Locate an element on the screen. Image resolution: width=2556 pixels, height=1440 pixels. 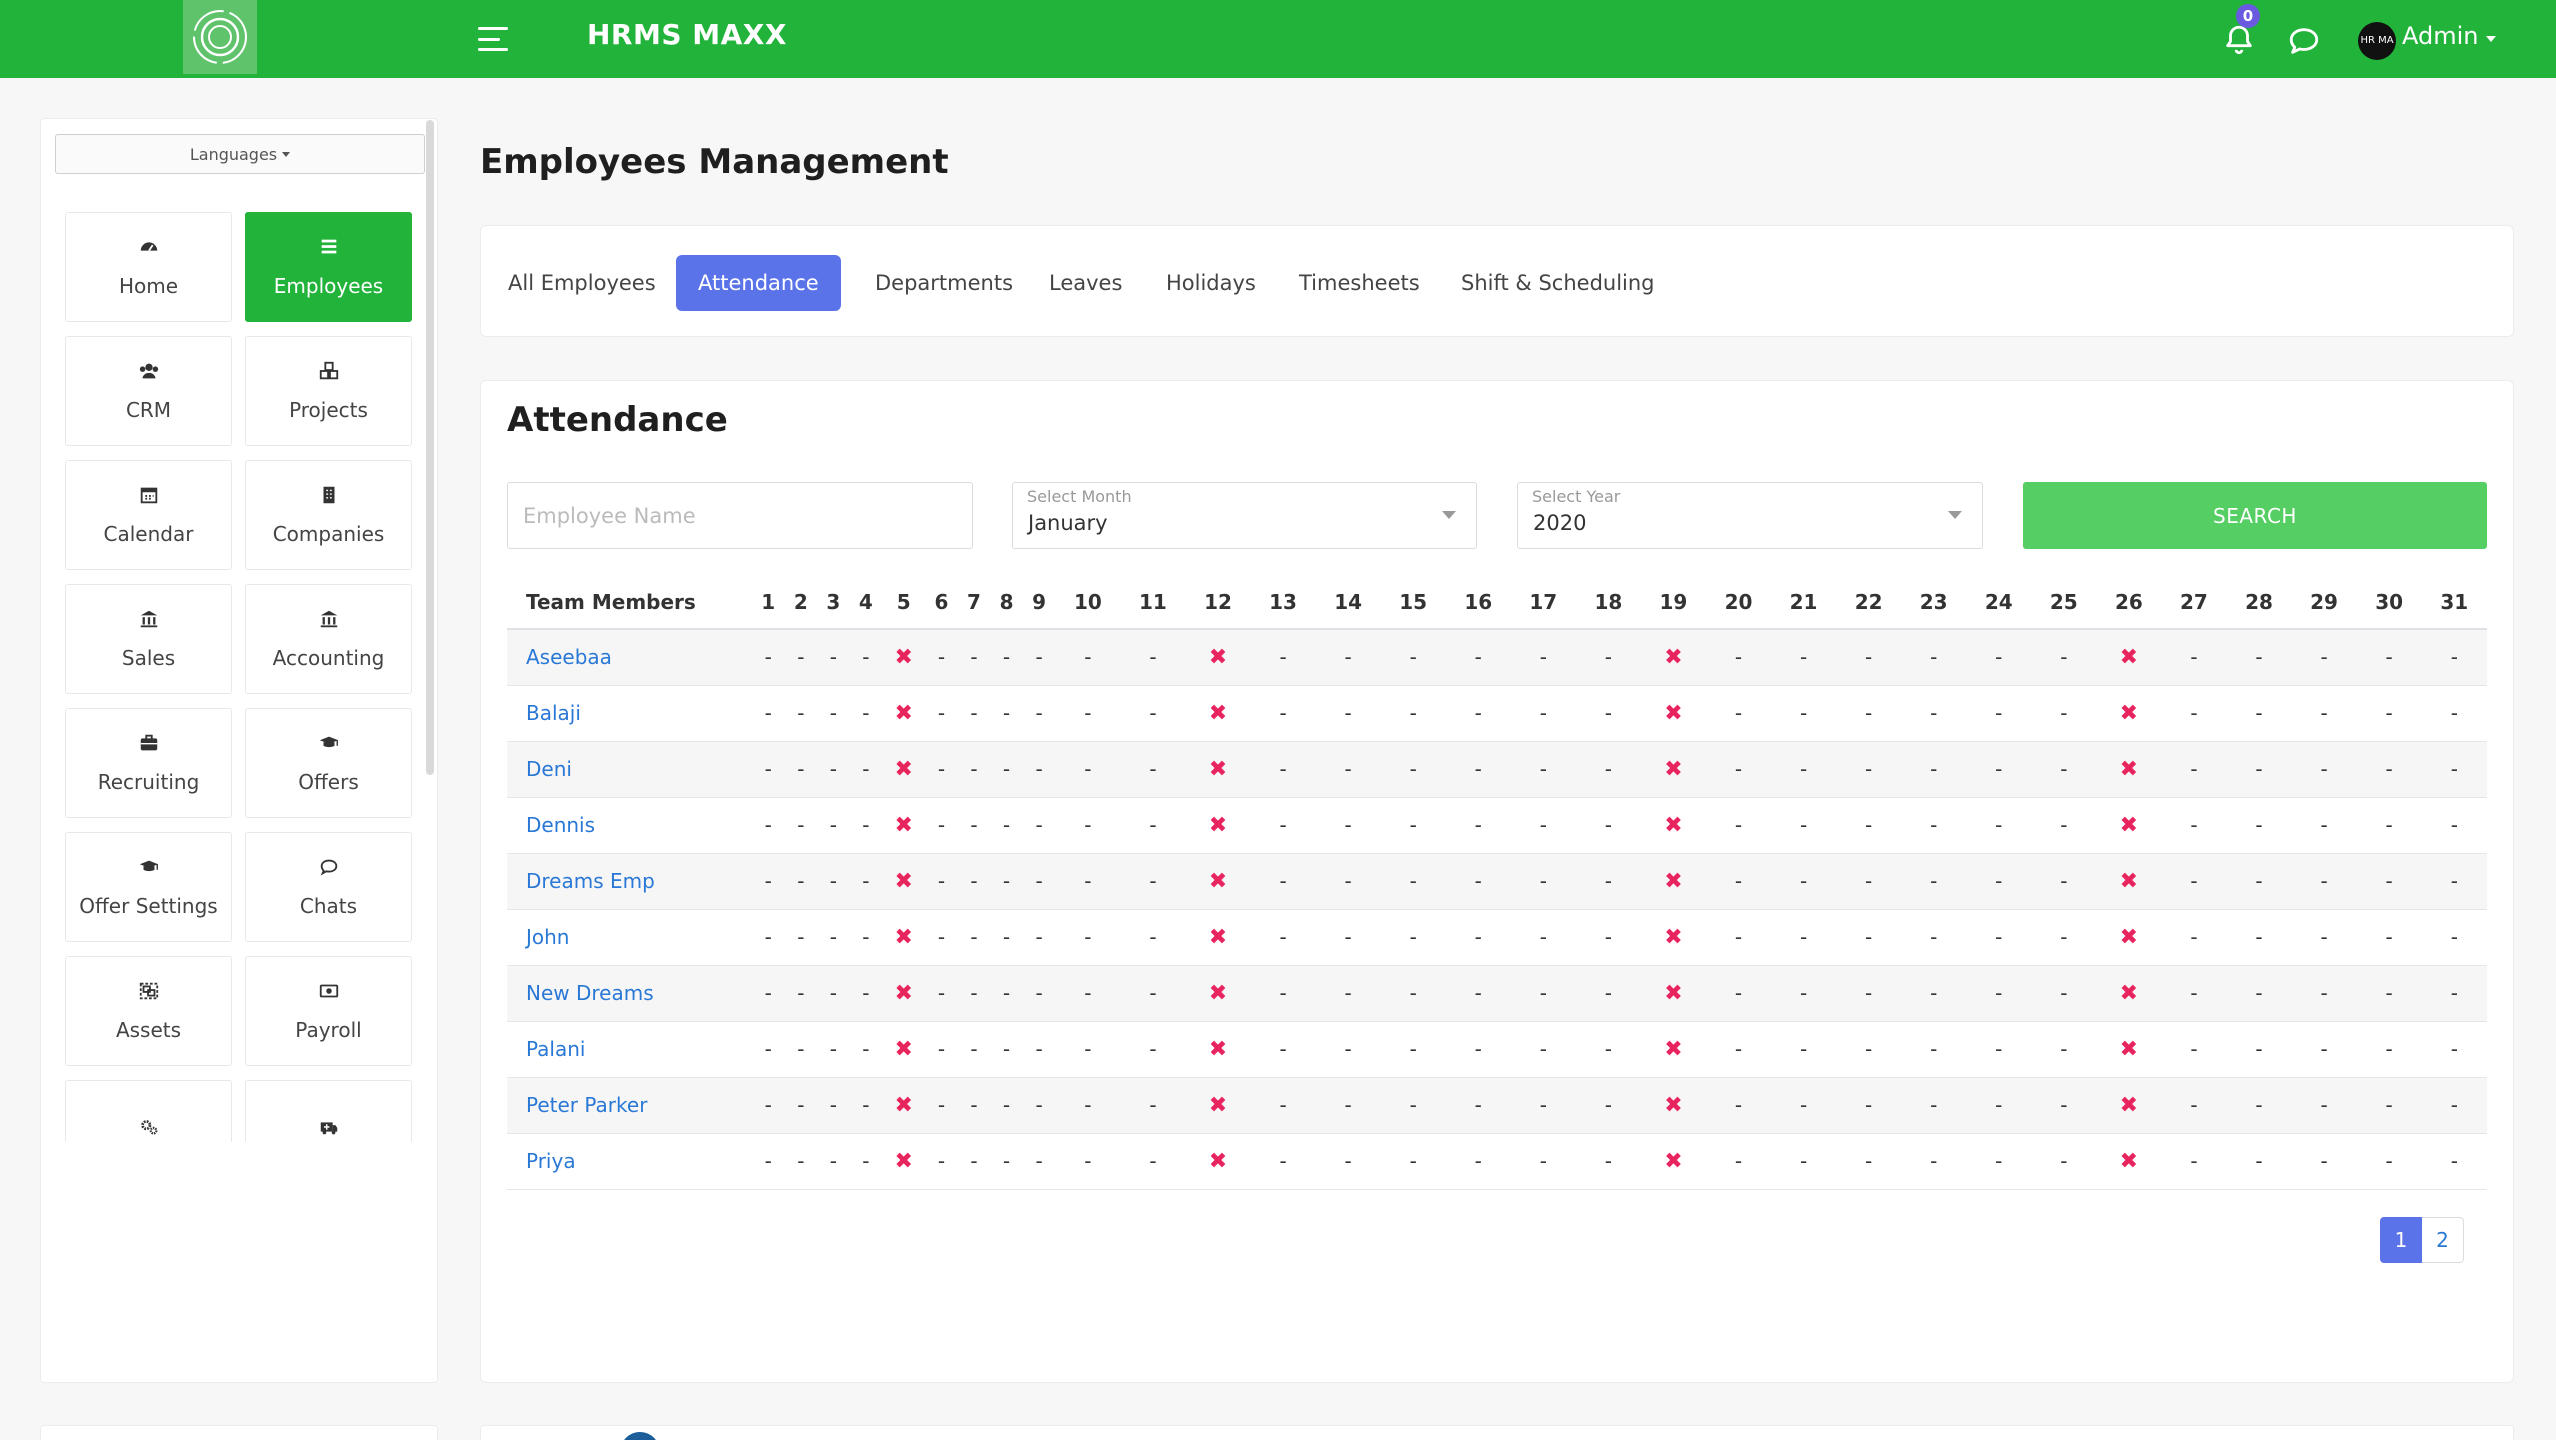
member-name-link: John is located at coordinates (629, 937).